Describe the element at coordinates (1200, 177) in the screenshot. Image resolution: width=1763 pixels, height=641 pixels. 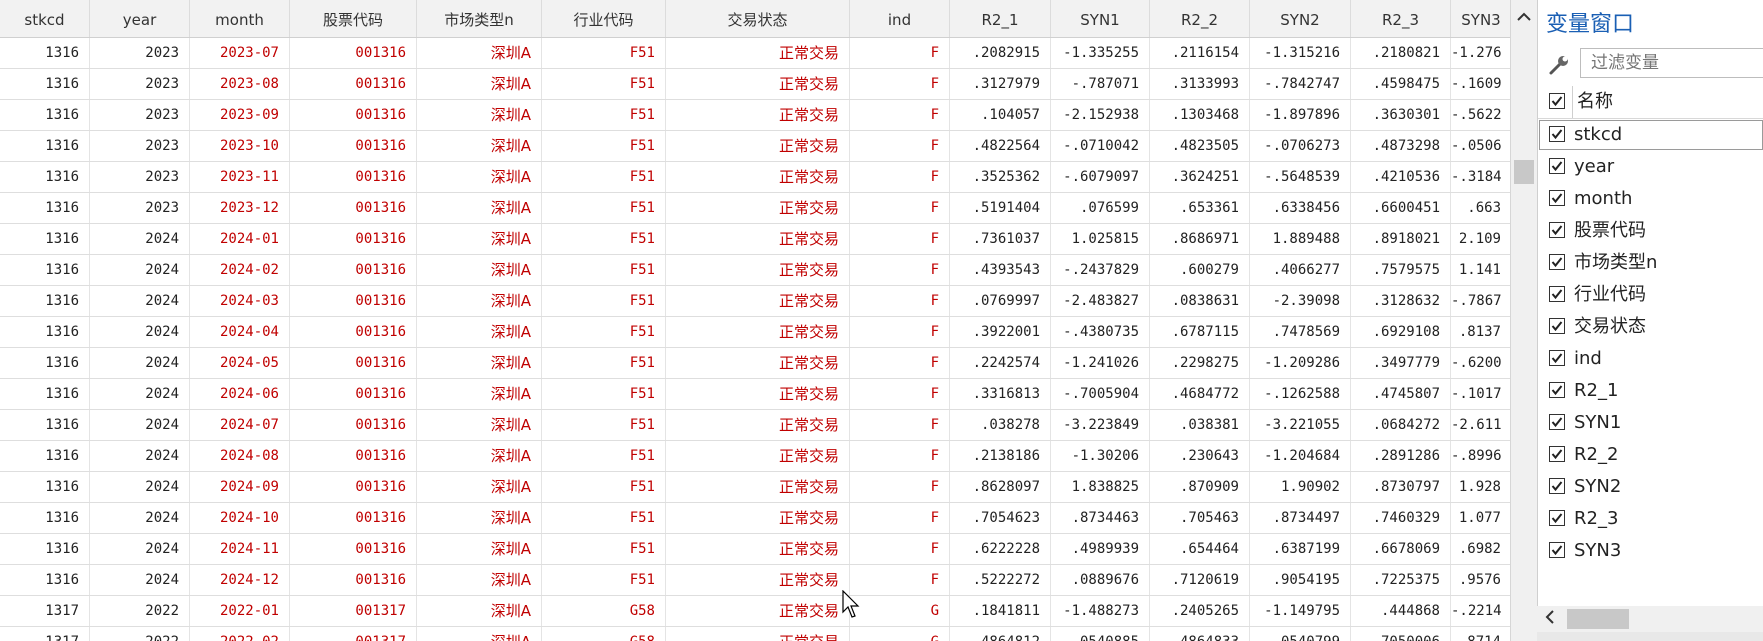
I see `table-cell: .3624251` at that location.